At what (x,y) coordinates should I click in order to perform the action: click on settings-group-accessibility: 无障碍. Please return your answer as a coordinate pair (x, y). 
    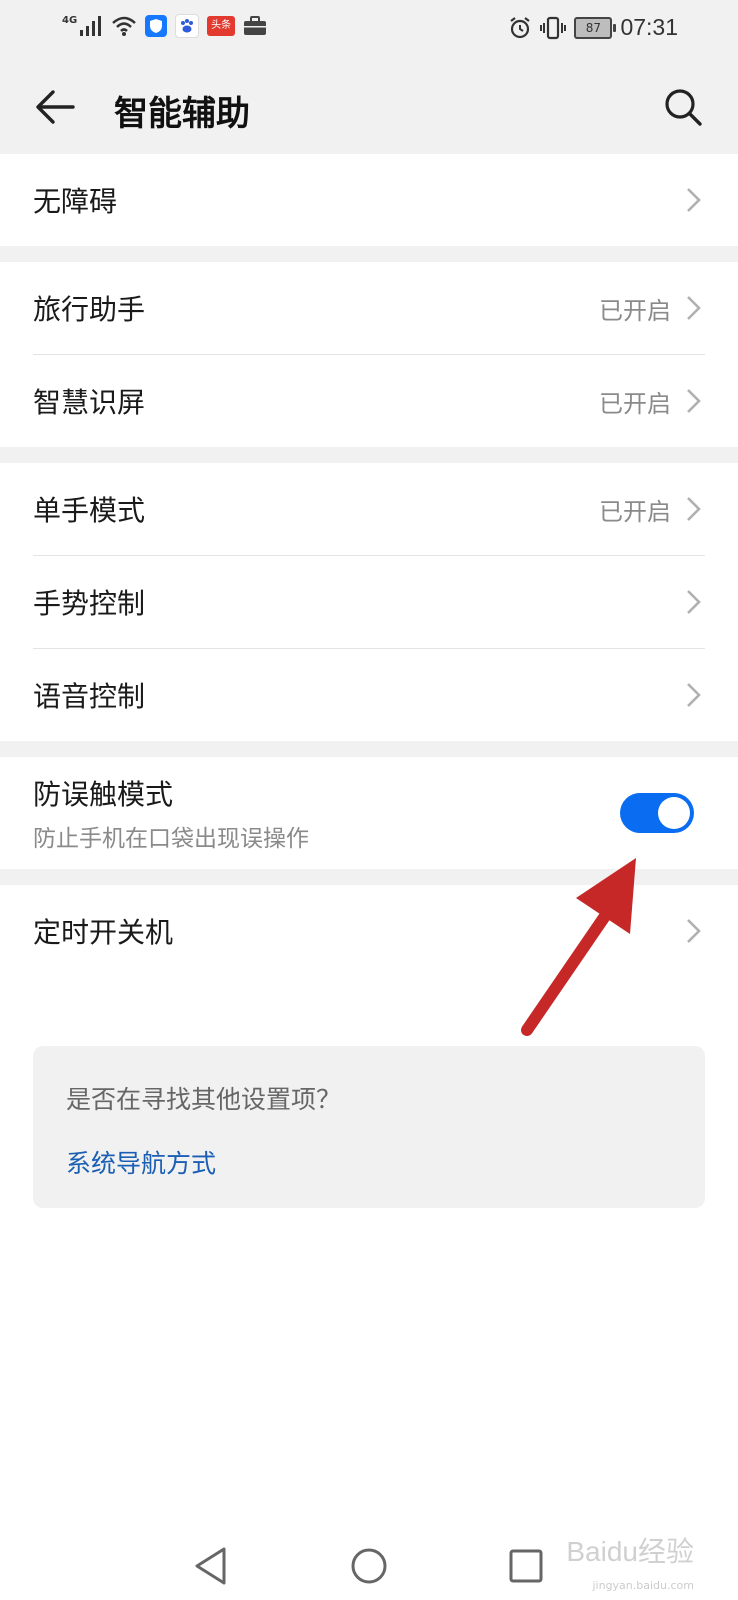
    Looking at the image, I should click on (369, 200).